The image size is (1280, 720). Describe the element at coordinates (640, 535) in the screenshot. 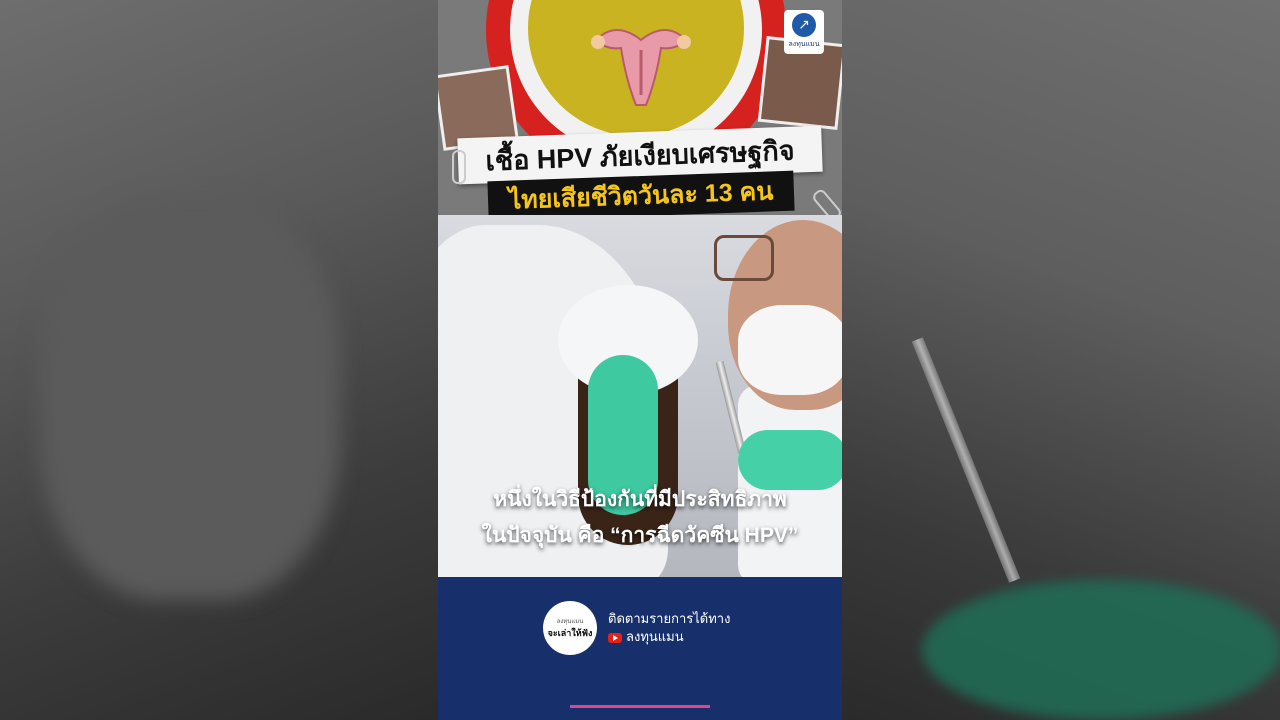

I see `caption-line-2: ในปัจจุบัน คือ “การฉีดวัคซีน HPV”` at that location.